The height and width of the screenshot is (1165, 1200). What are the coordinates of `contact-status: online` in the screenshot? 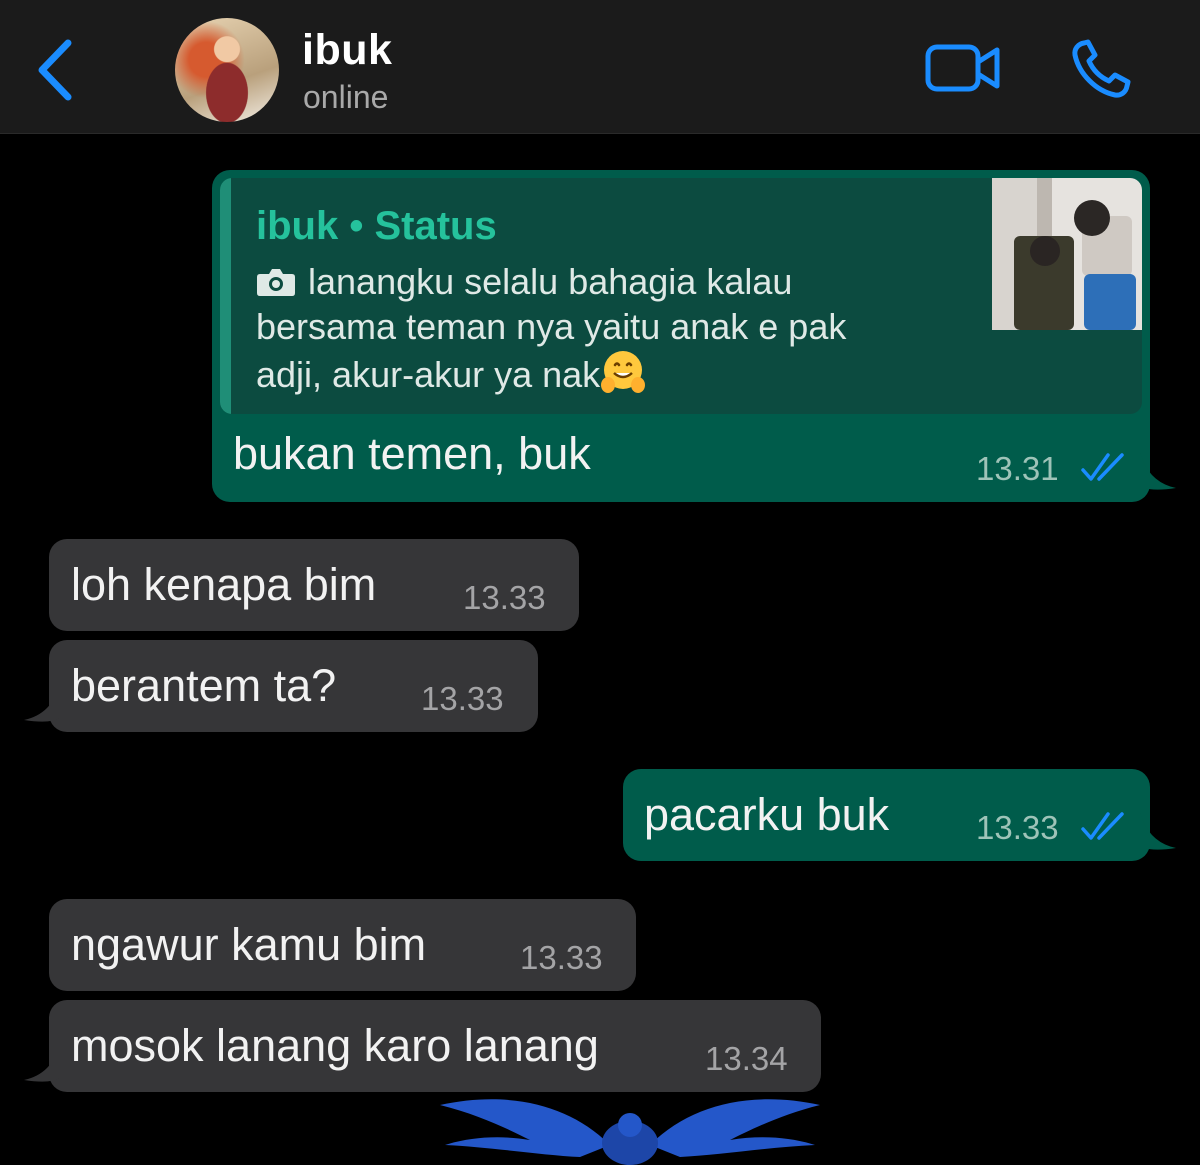 It's located at (346, 97).